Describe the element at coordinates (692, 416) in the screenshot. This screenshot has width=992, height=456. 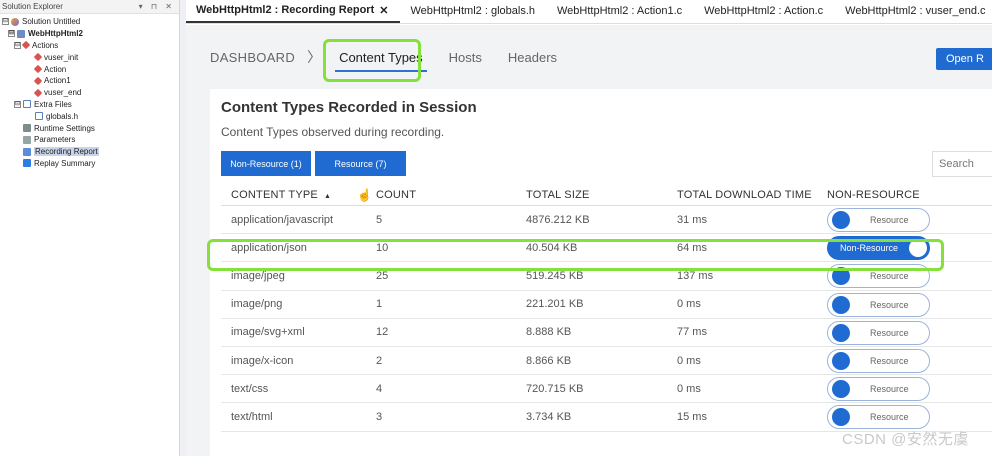
I see `download-time-cell: 15 ms` at that location.